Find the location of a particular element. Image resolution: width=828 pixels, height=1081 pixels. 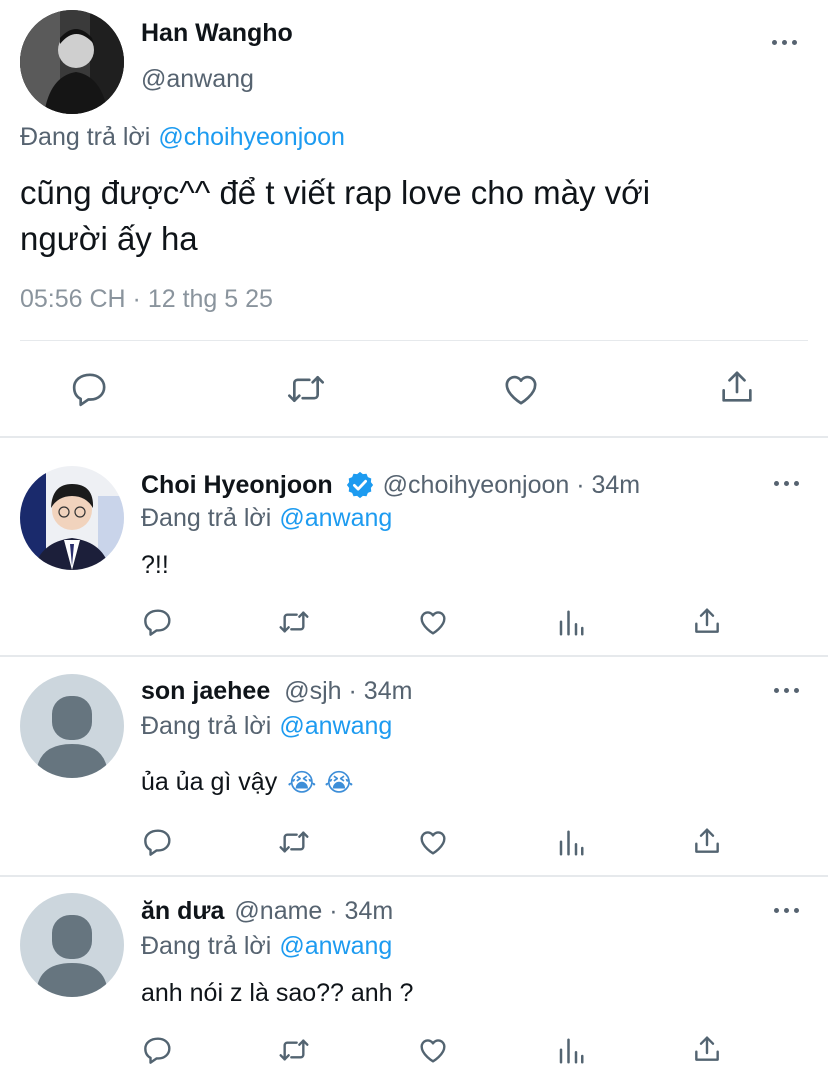

reply-avatar is located at coordinates (72, 518).